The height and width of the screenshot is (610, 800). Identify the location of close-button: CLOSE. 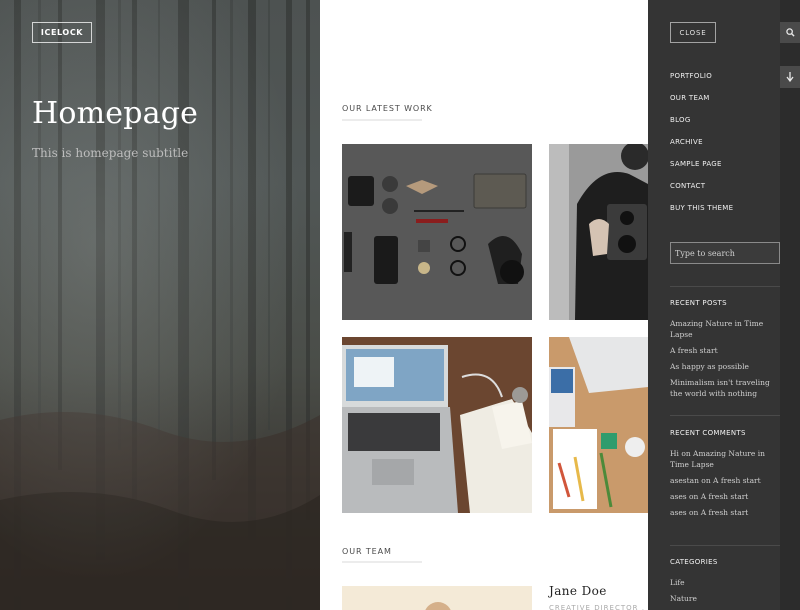
(693, 32).